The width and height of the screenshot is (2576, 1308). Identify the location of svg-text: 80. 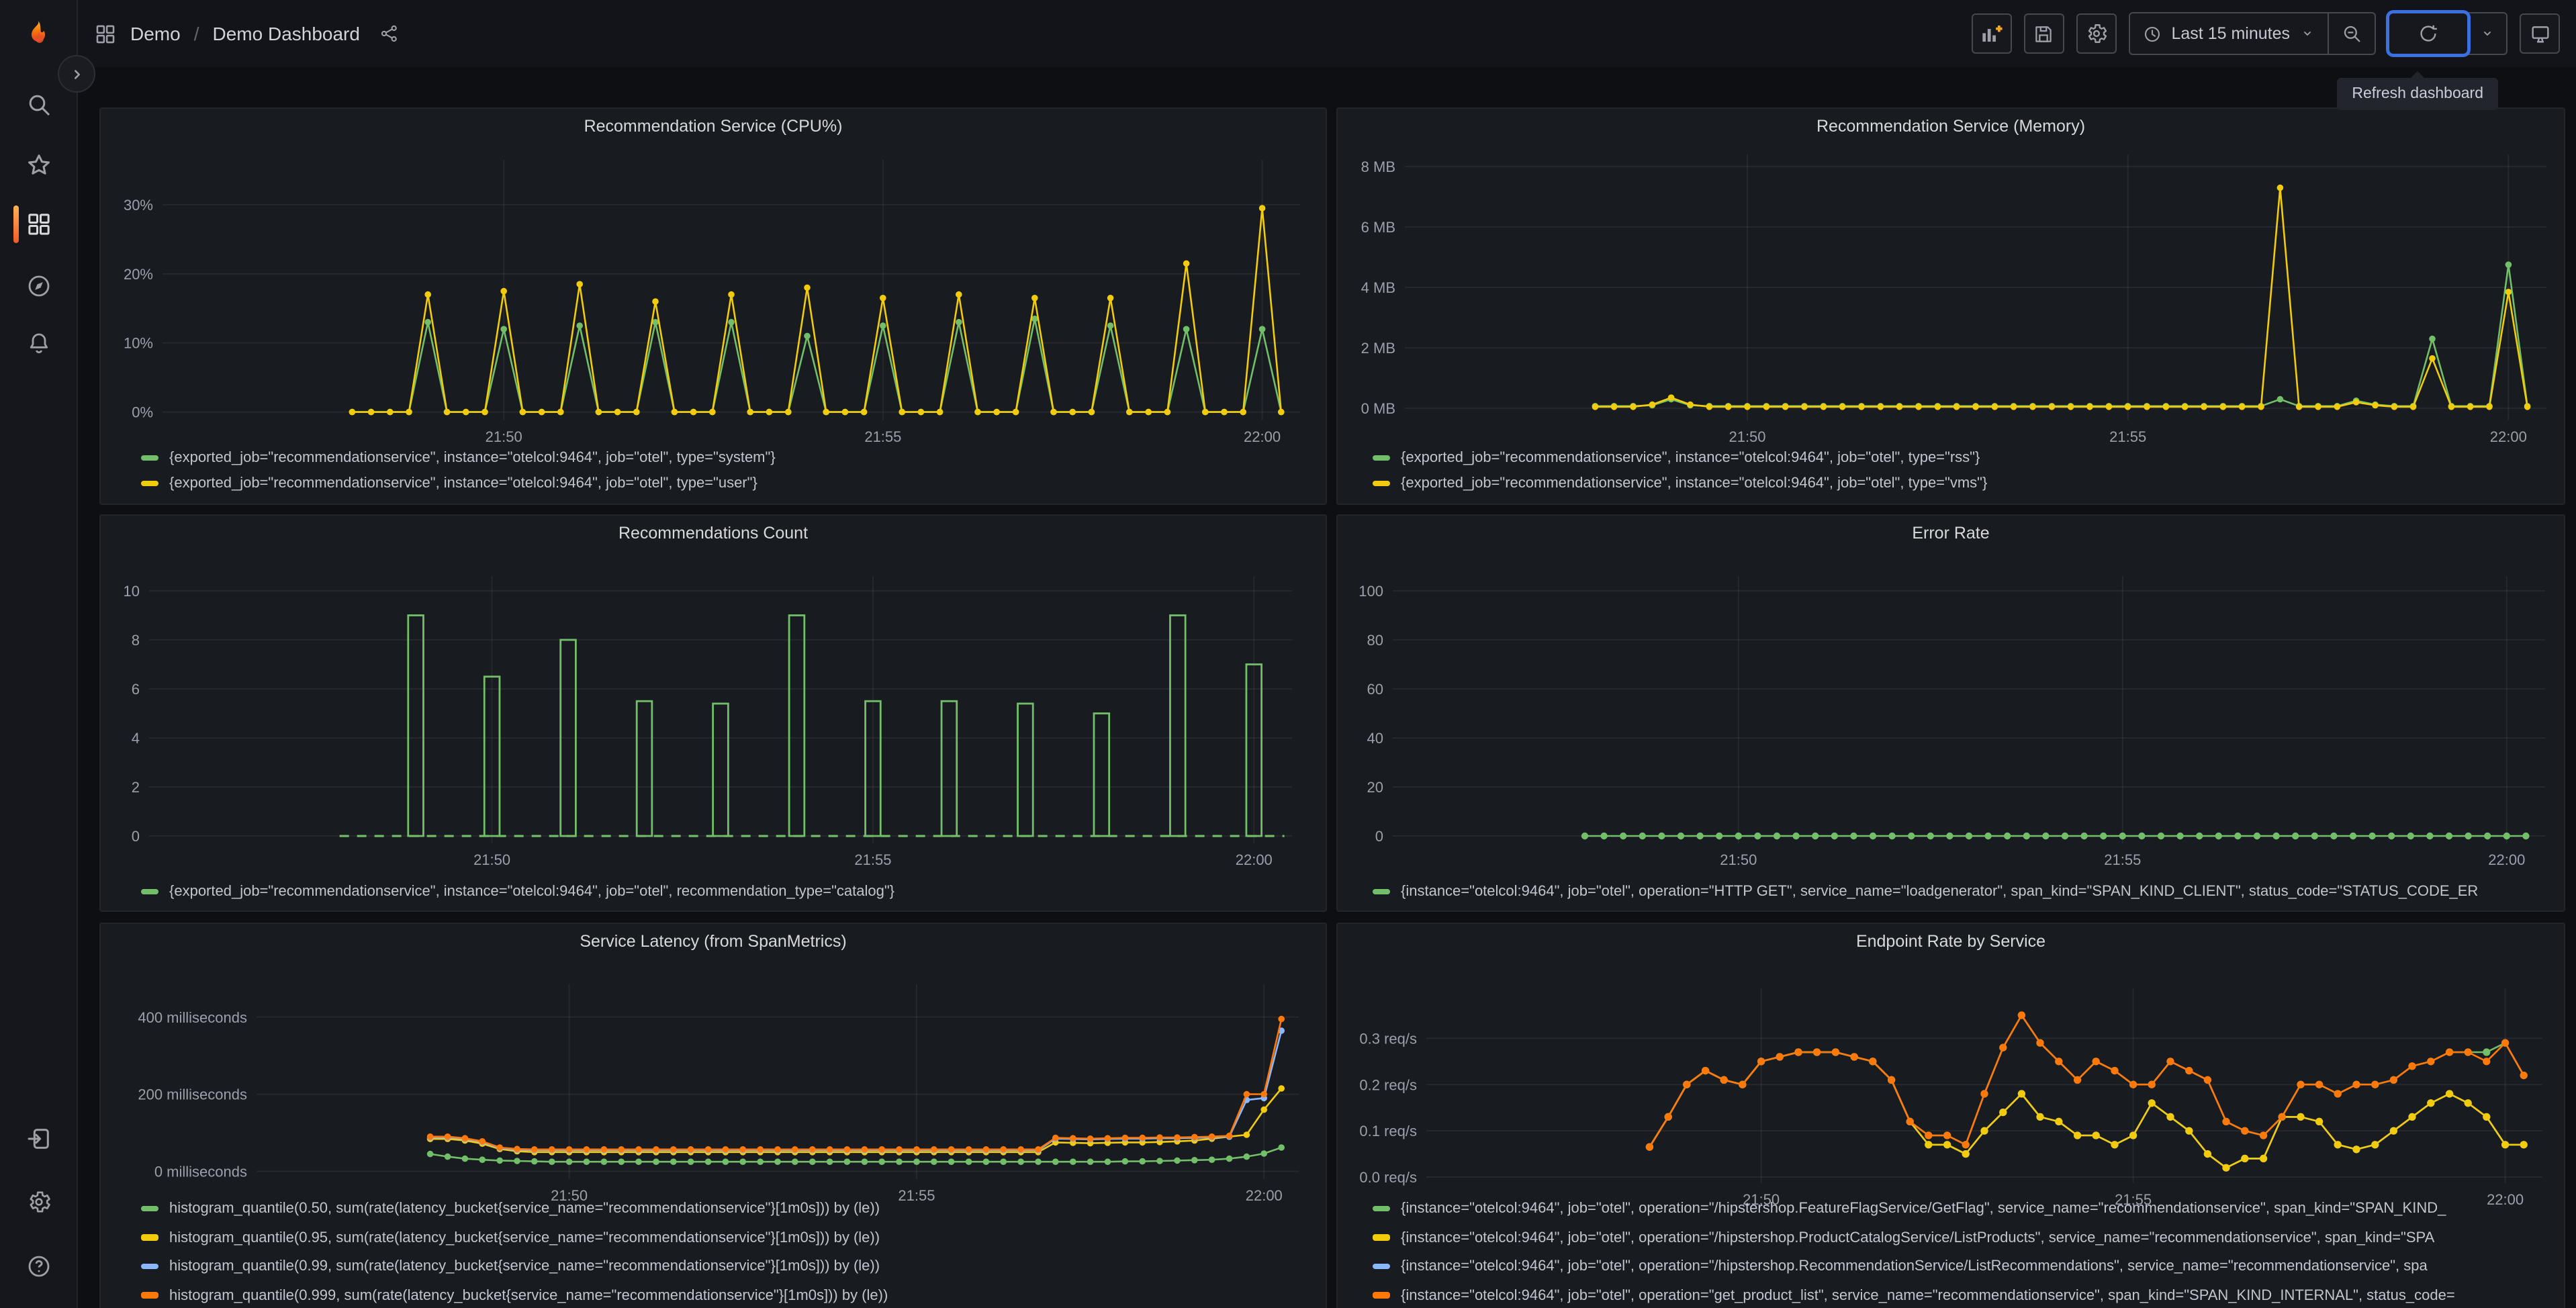
(1375, 640).